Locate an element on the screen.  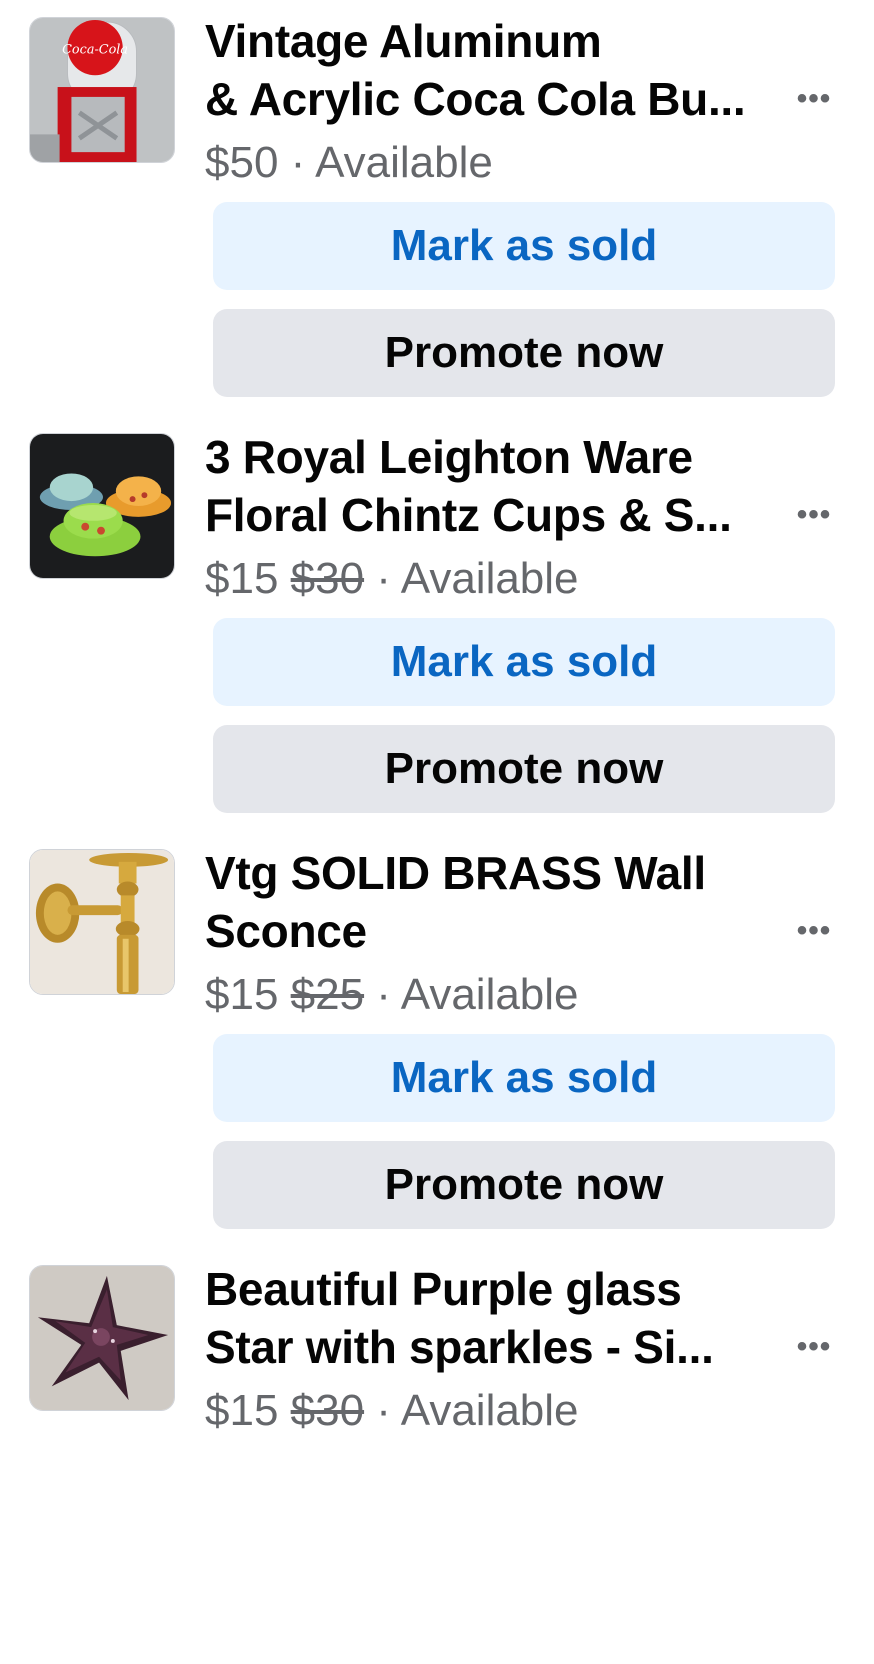
listing-title: Vtg SOLID BRASS Wall Sconce is located at coordinates (485, 902).